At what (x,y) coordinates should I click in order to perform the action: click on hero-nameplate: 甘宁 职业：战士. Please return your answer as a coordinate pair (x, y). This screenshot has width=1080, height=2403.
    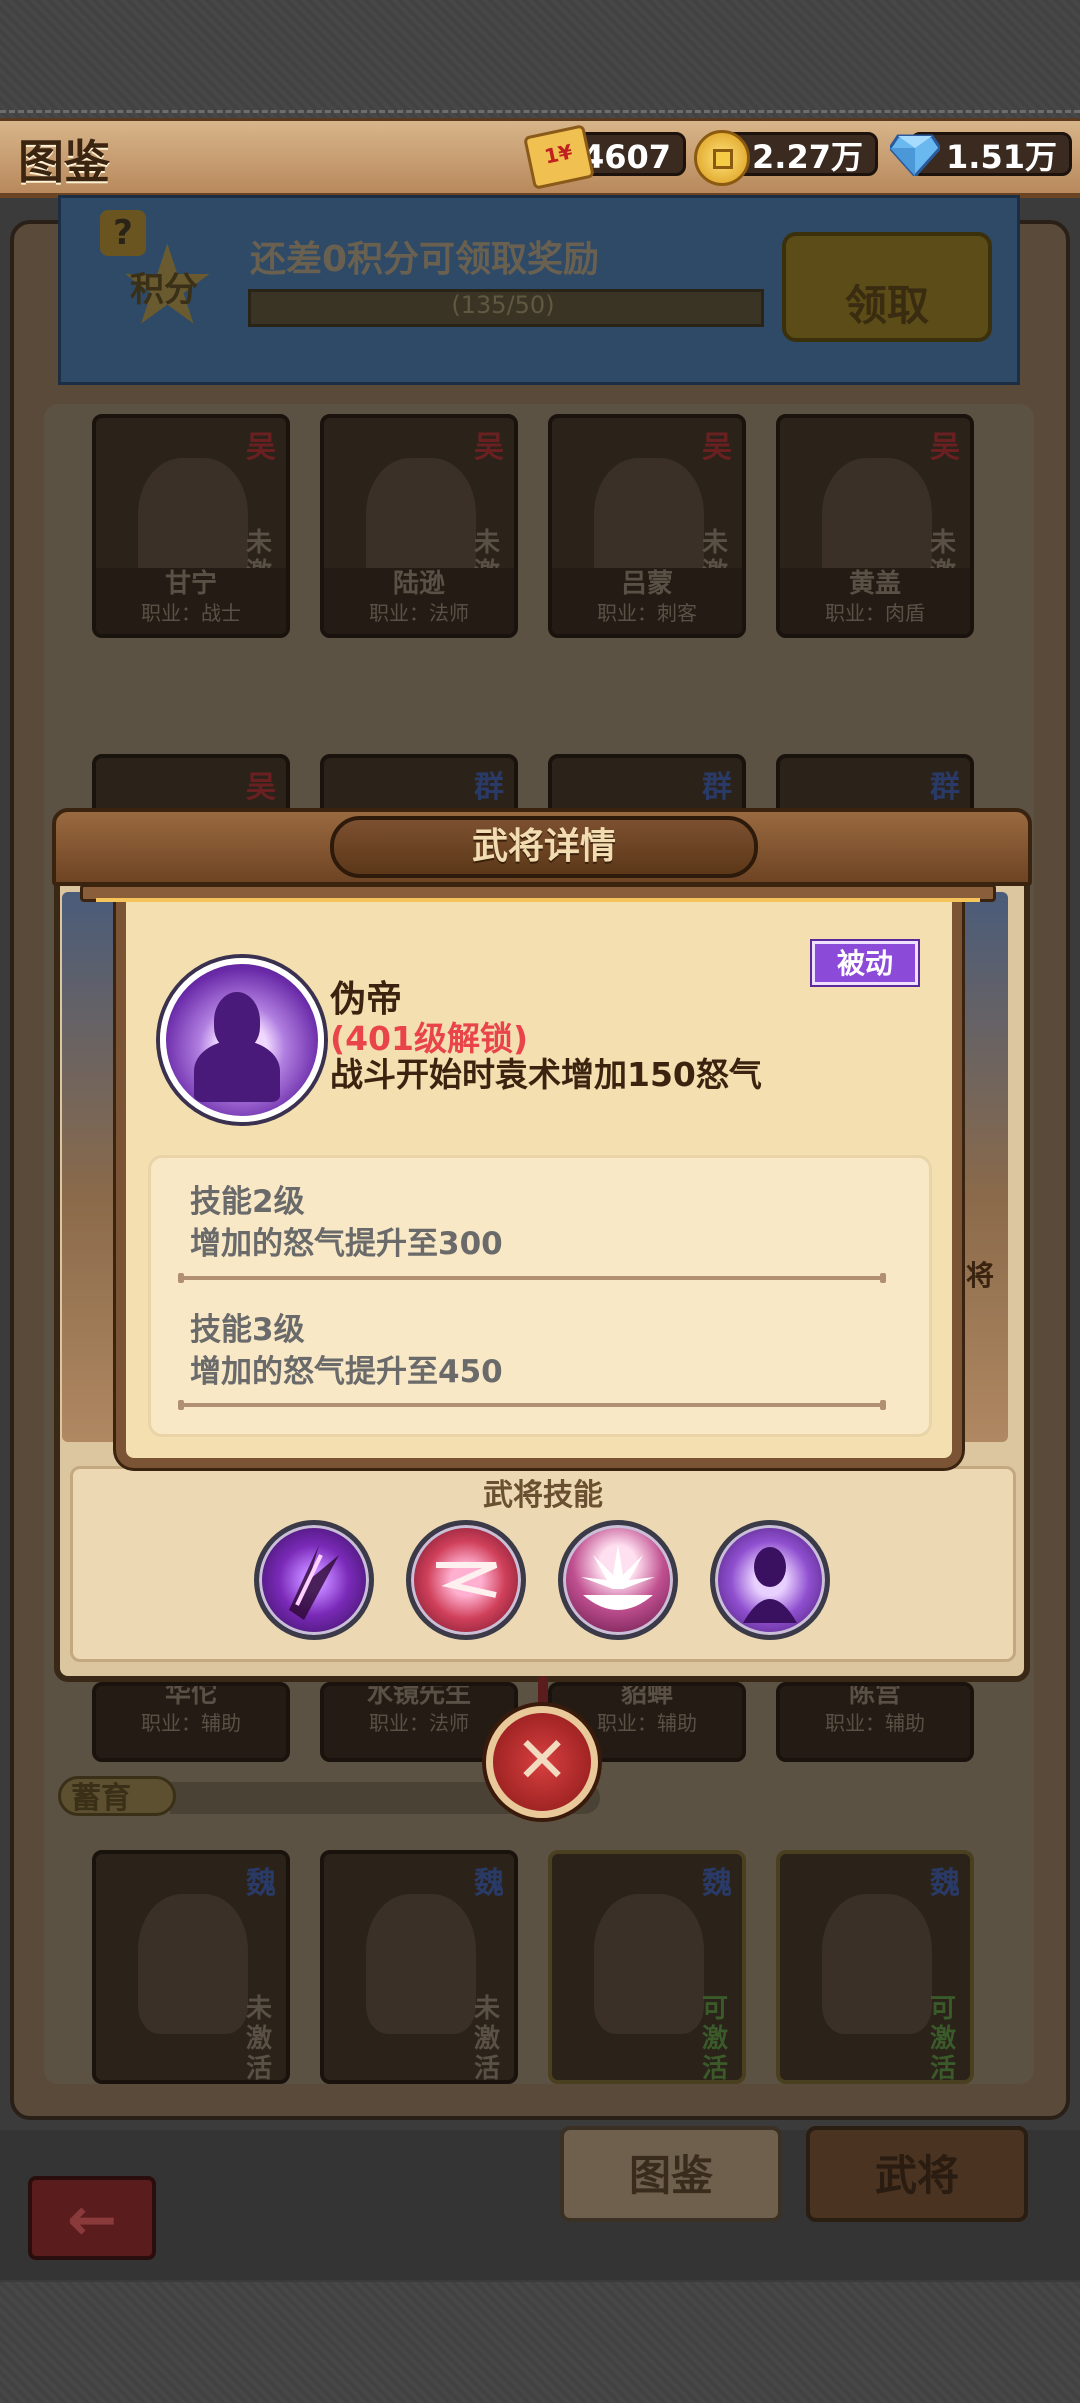
    Looking at the image, I should click on (191, 601).